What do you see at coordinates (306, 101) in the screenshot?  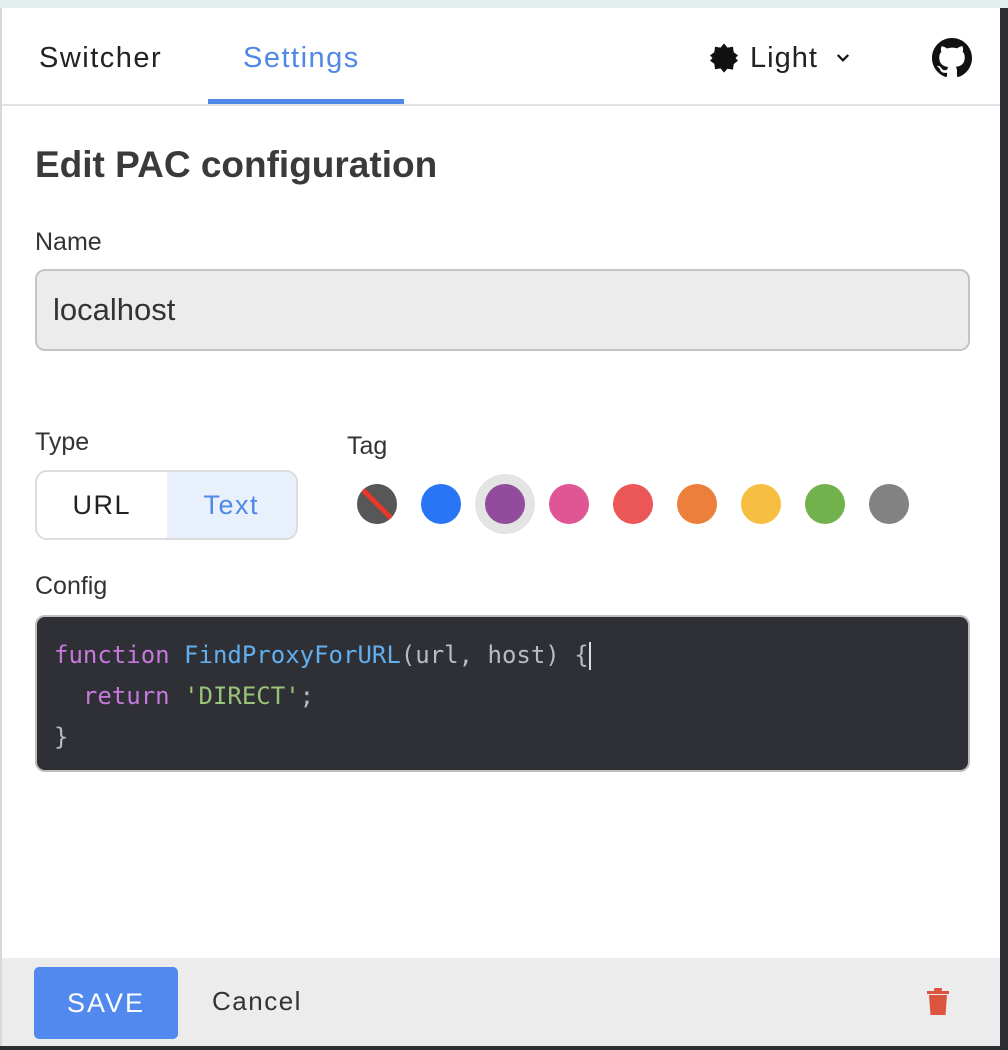 I see `active-tab-indicator` at bounding box center [306, 101].